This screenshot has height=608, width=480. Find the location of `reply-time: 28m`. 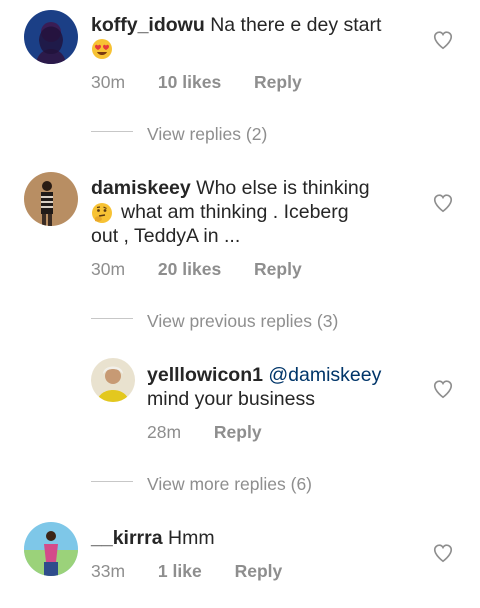

reply-time: 28m is located at coordinates (164, 432).